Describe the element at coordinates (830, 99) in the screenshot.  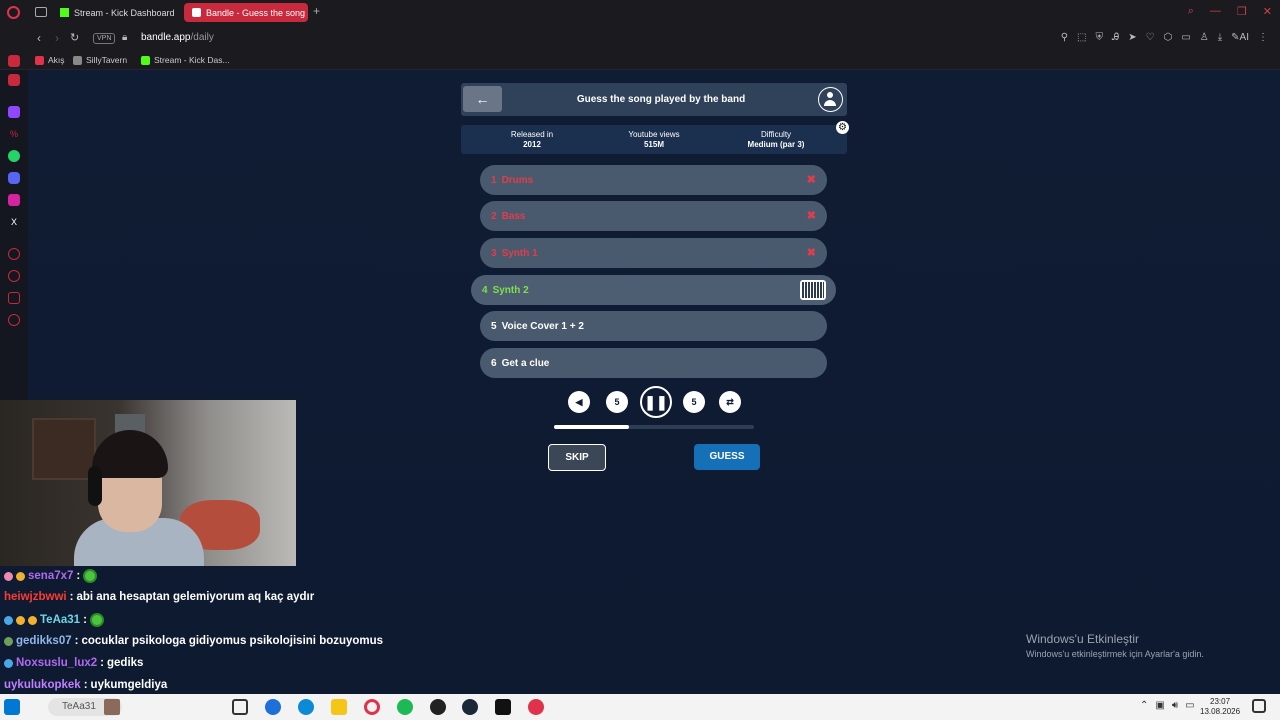
I see `user-profile-icon` at that location.